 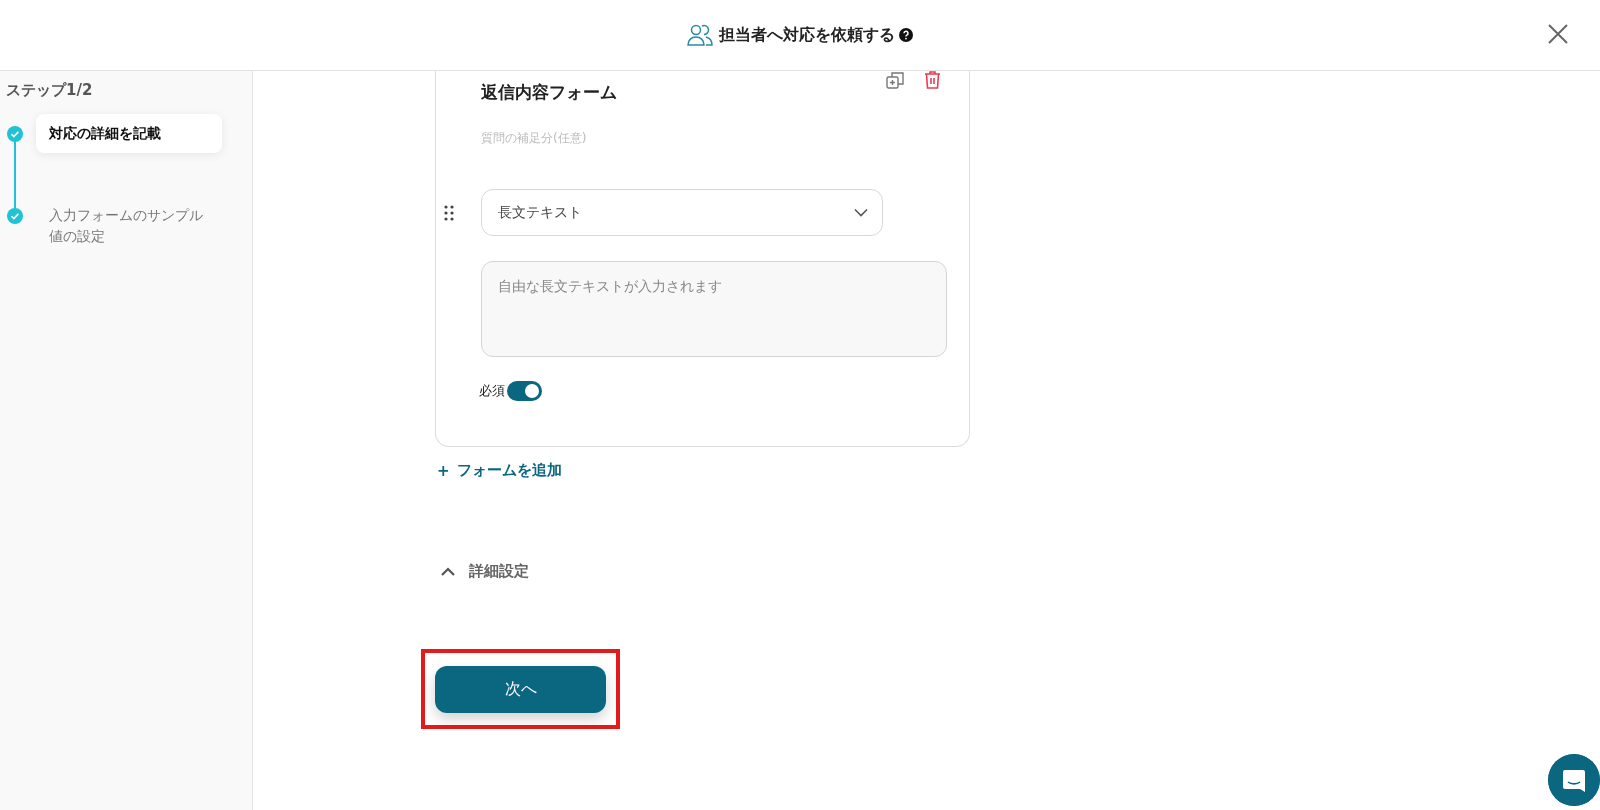 I want to click on form-title: 返信内容フォーム, so click(x=549, y=92).